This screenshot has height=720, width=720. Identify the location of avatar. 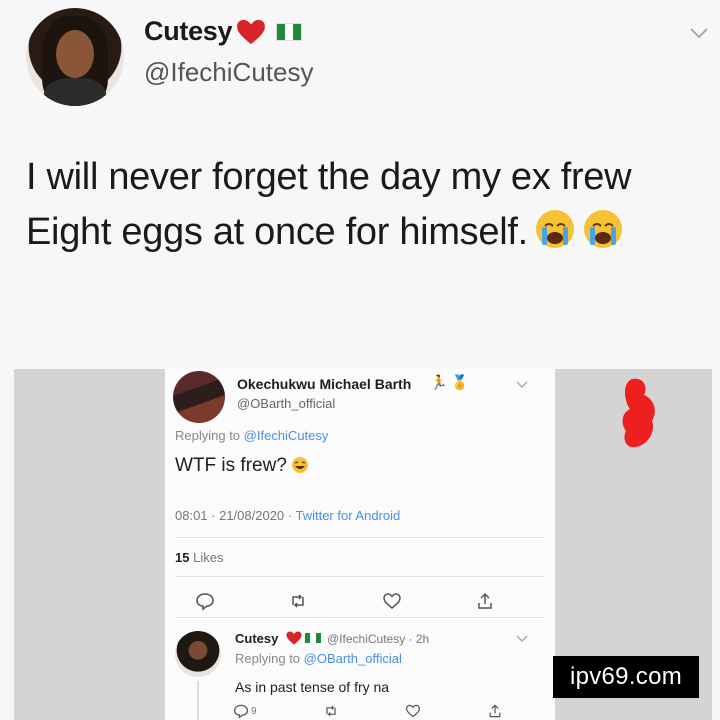
(75, 57).